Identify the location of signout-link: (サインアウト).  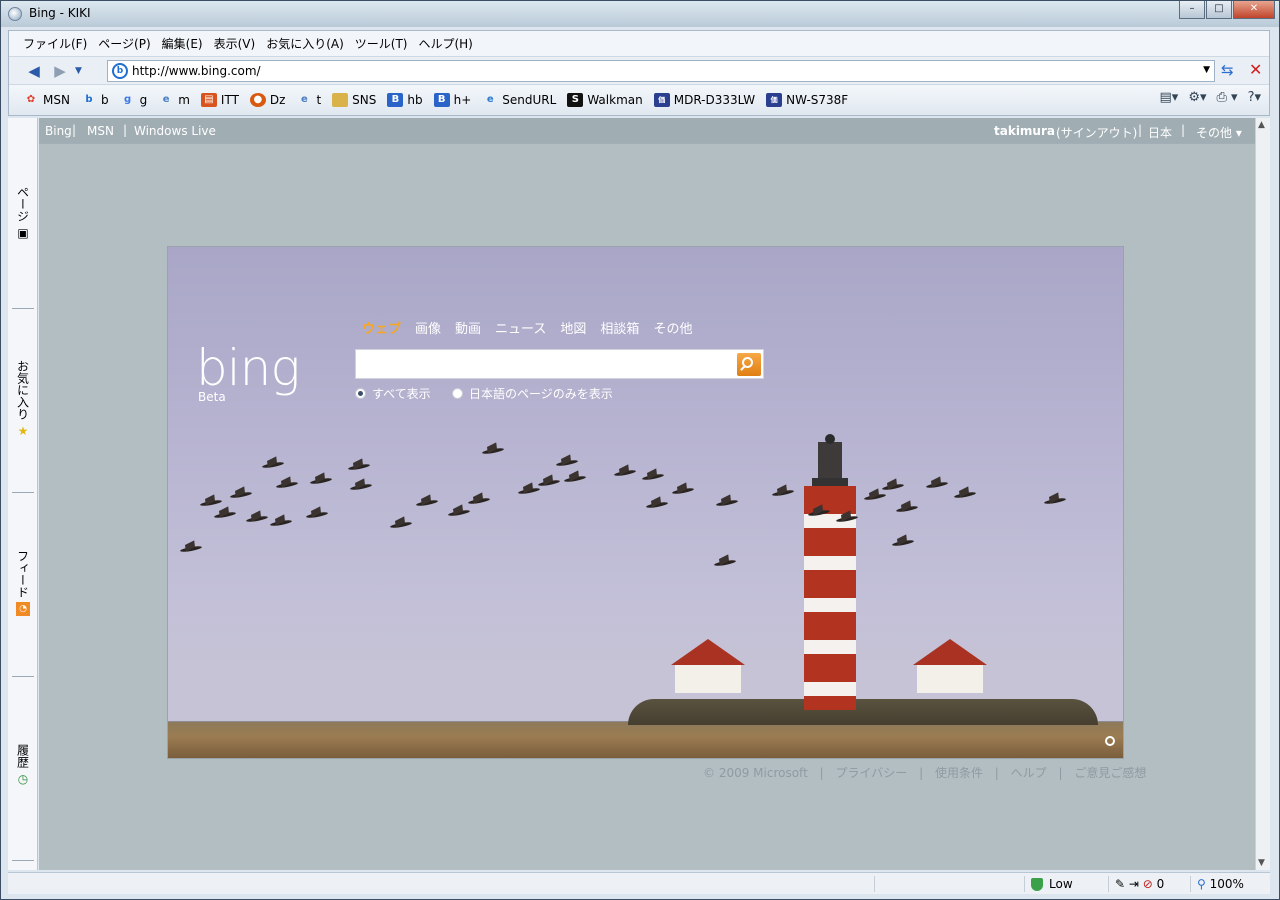
(1096, 132).